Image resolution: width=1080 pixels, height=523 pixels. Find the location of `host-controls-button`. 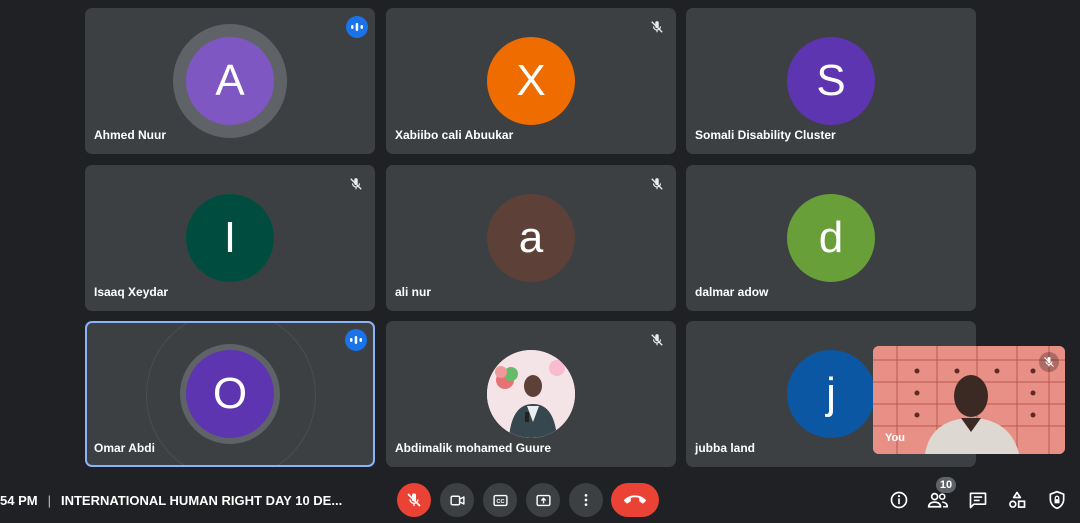

host-controls-button is located at coordinates (1057, 500).